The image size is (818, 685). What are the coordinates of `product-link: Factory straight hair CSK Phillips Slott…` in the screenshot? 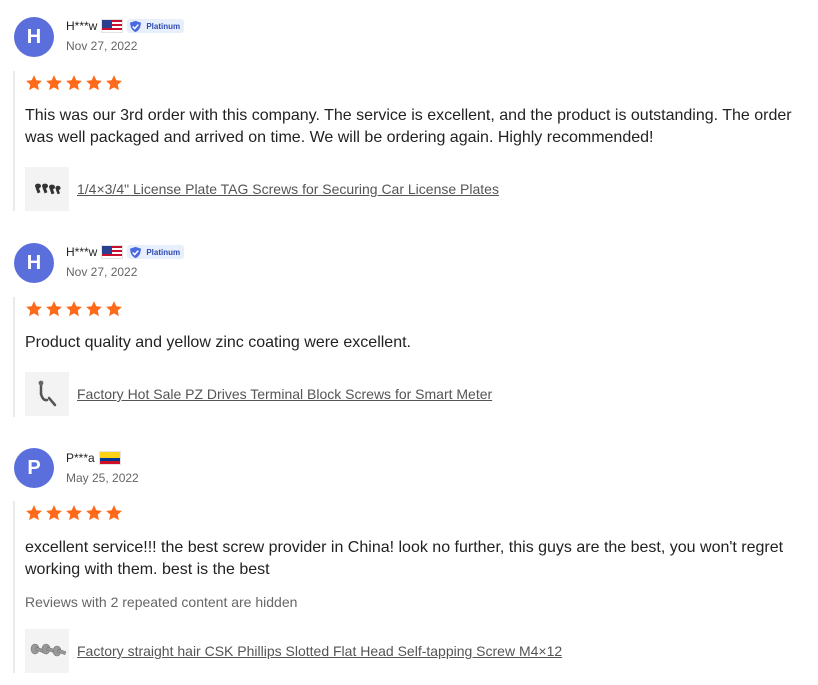 It's located at (319, 651).